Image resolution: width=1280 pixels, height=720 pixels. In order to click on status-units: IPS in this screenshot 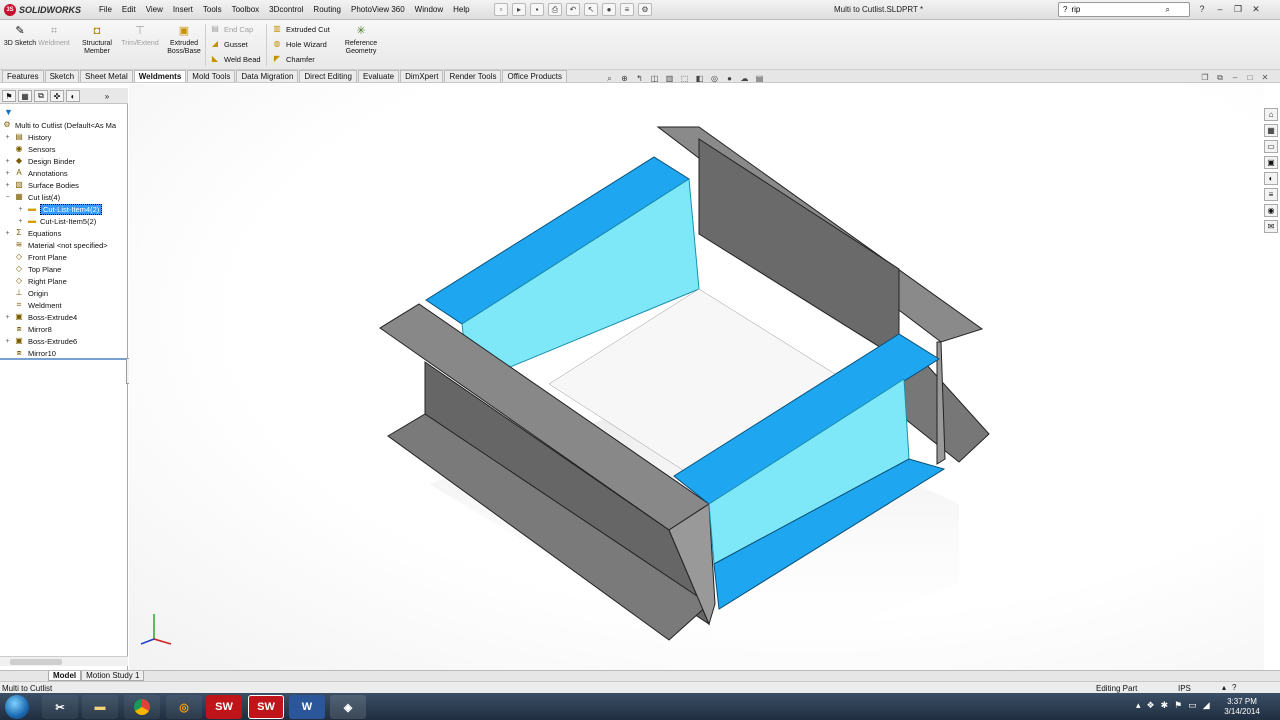, I will do `click(1184, 688)`.